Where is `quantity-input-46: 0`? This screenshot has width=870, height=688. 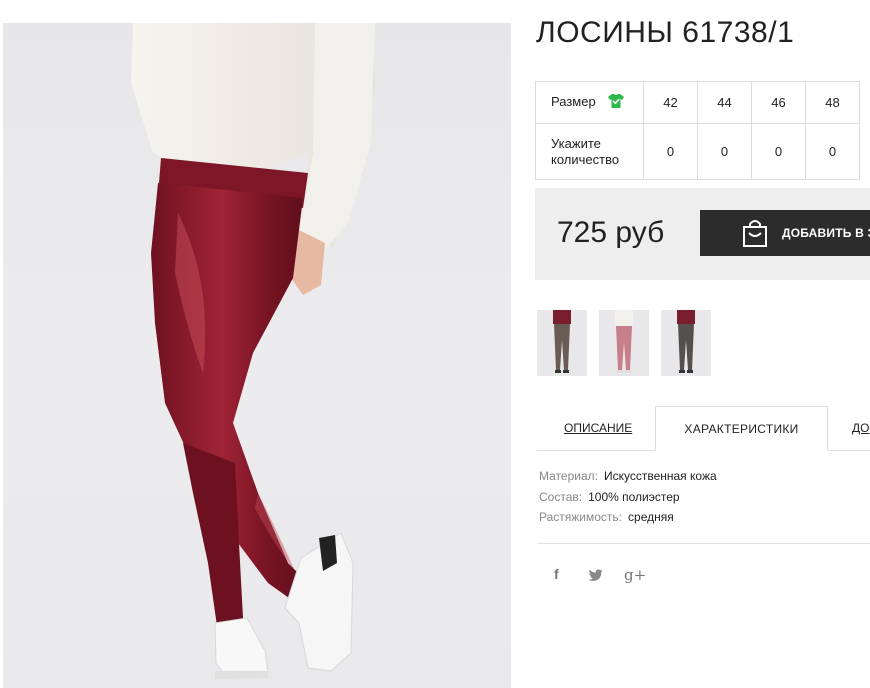 quantity-input-46: 0 is located at coordinates (778, 151).